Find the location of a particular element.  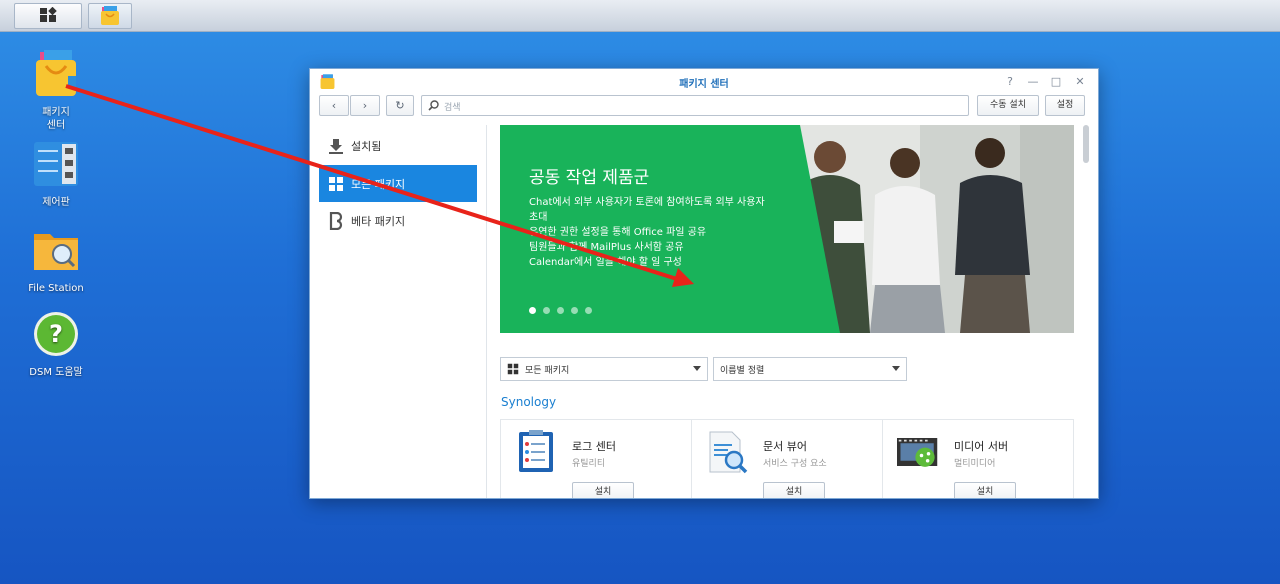

banner-line: Calendar에서 일을 해야 할 일 구성 is located at coordinates (605, 262).